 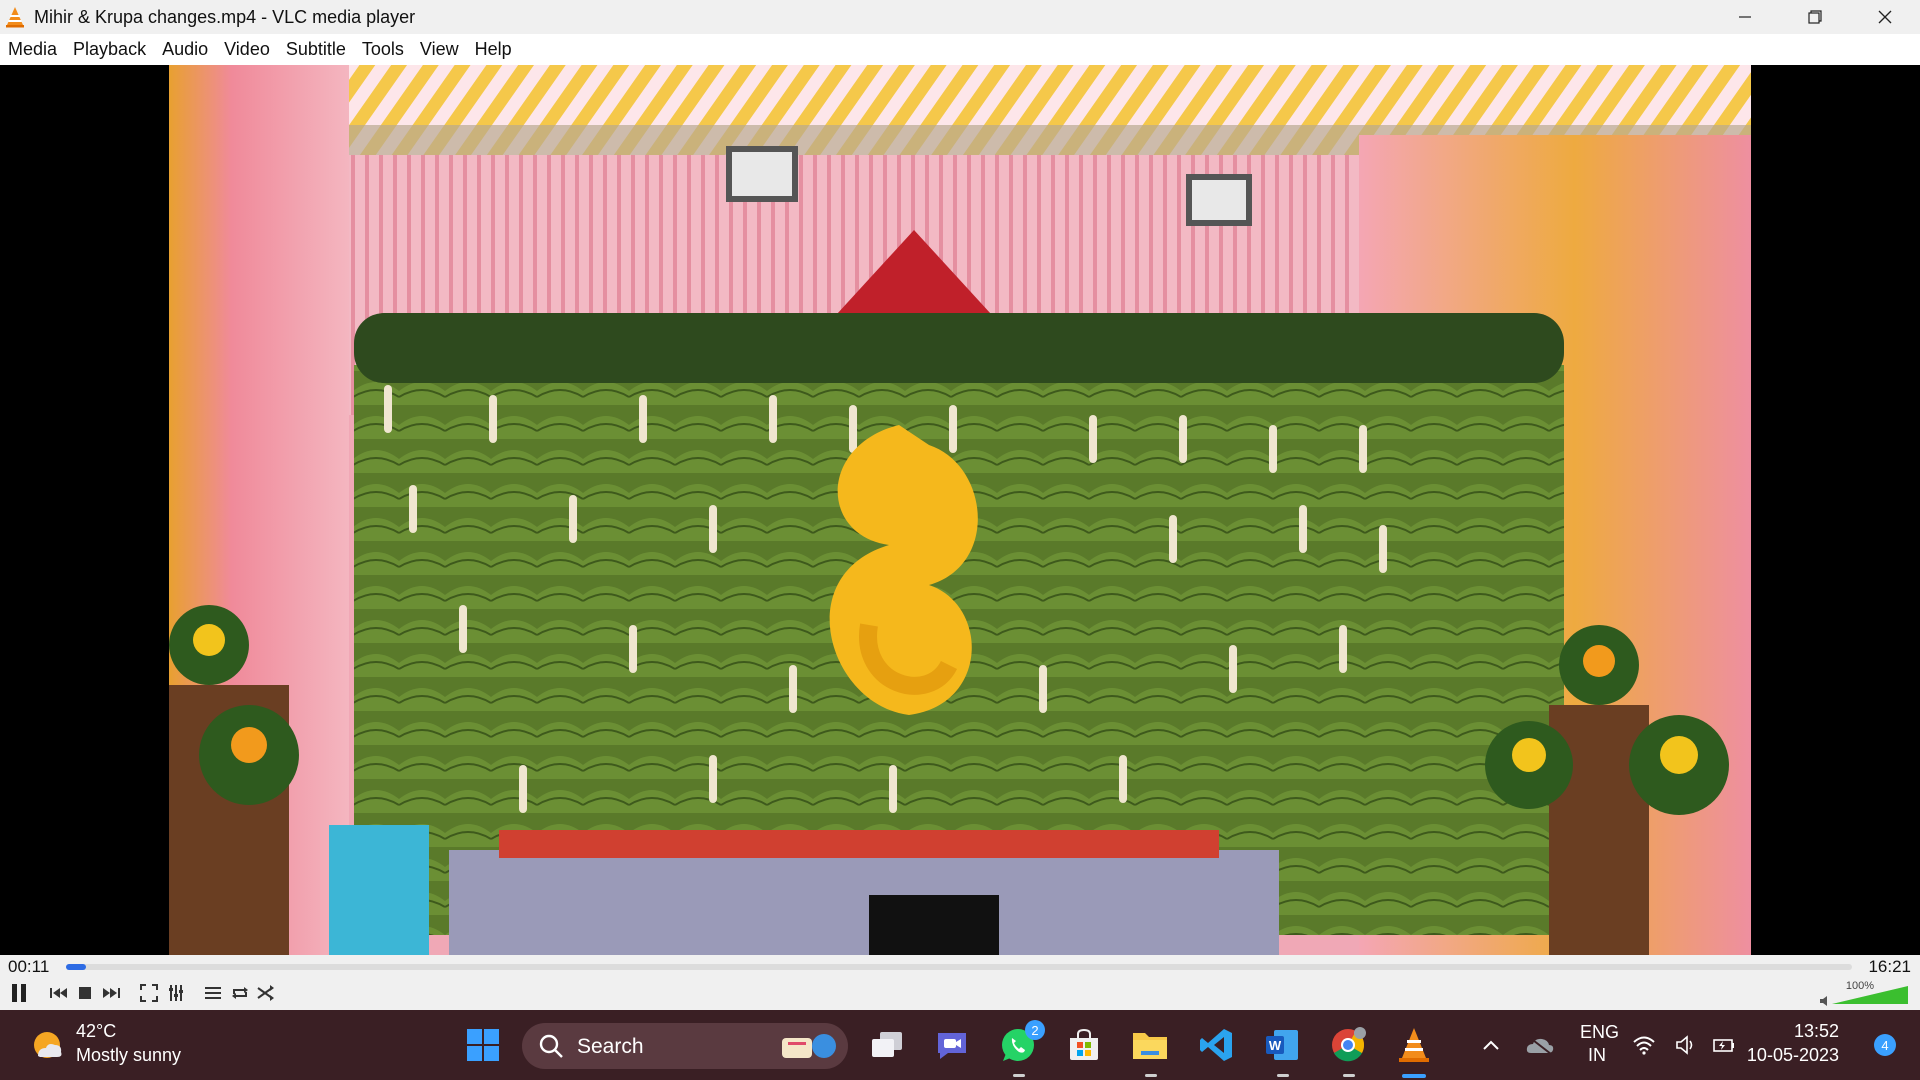 I want to click on microsoft-store-icon, so click(x=1084, y=1044).